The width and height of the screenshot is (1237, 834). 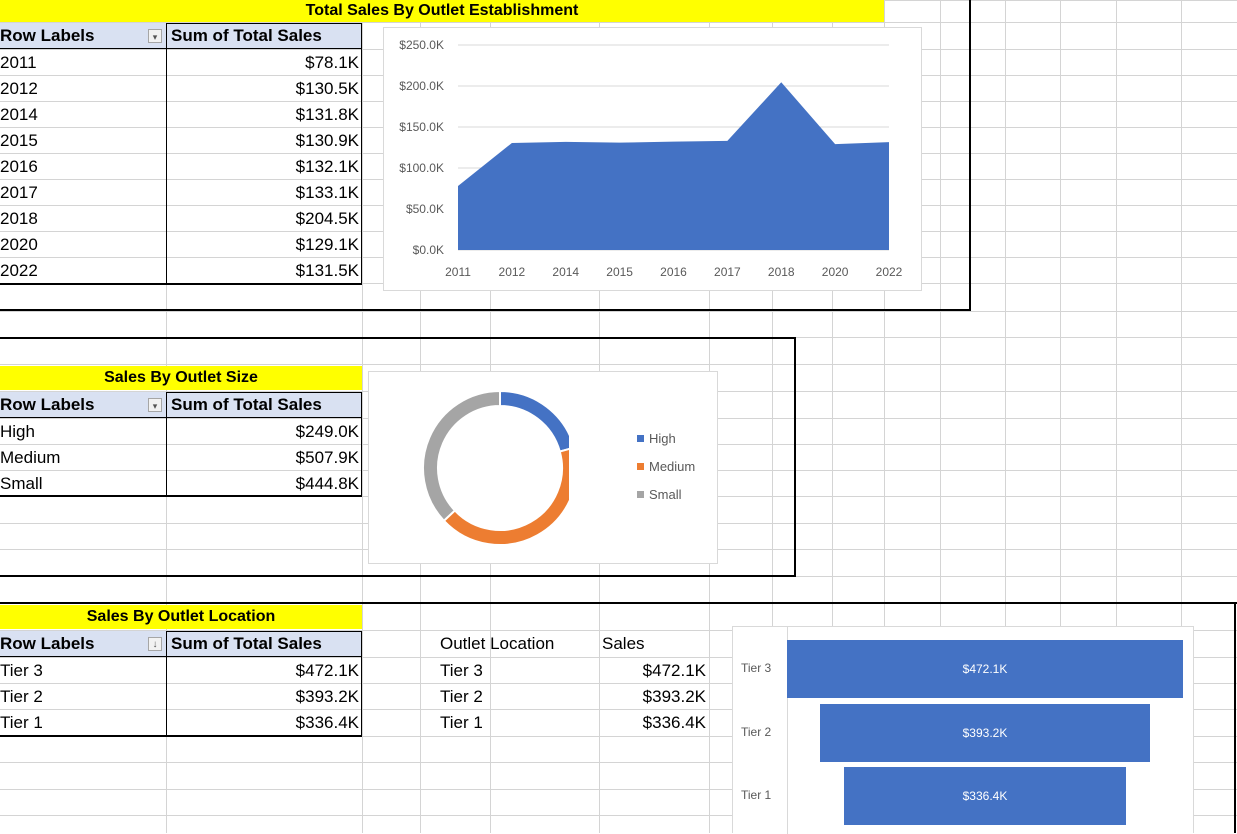 I want to click on row-value: $132.1K, so click(x=327, y=166).